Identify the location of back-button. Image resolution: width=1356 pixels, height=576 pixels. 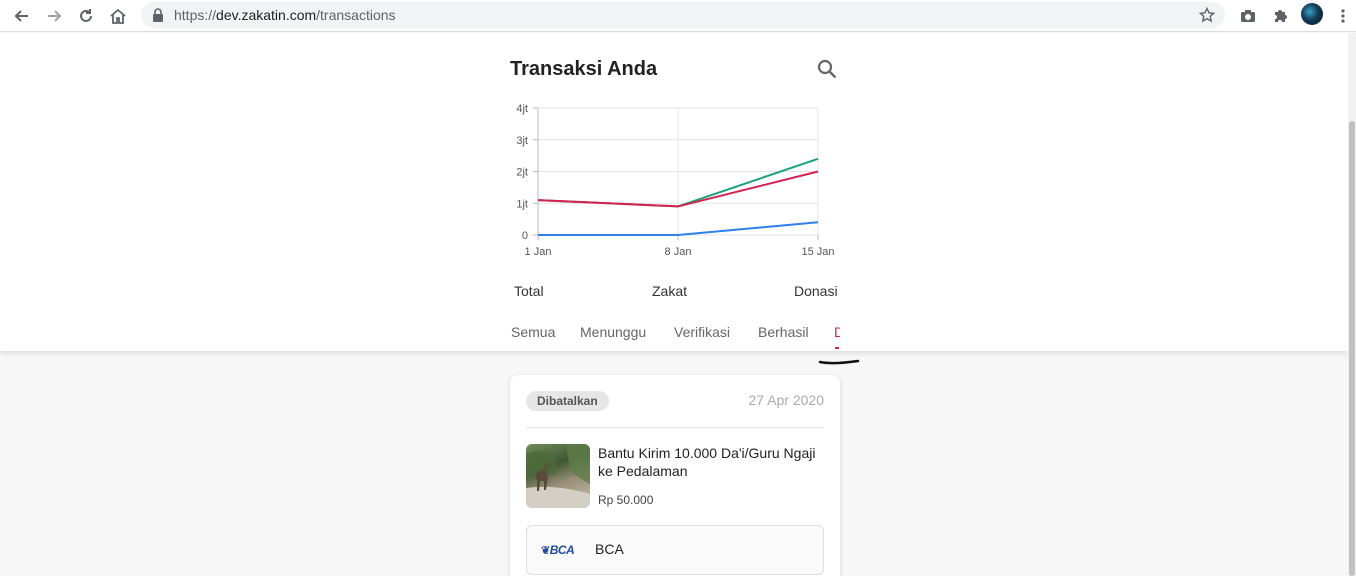
(22, 16).